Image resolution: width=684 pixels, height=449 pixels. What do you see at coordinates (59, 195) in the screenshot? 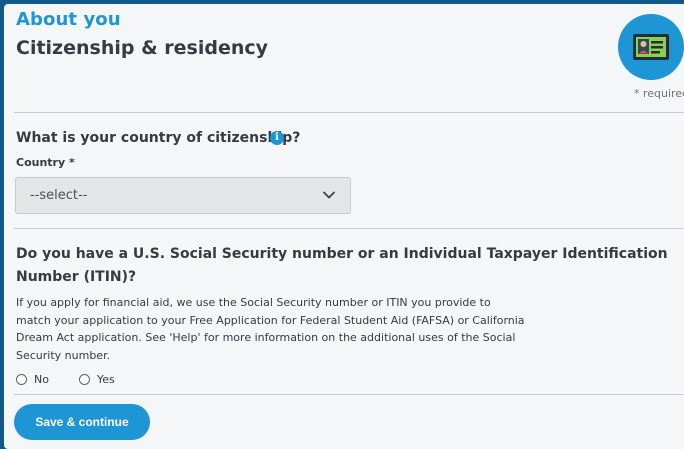
I see `country-select-value: --select--` at bounding box center [59, 195].